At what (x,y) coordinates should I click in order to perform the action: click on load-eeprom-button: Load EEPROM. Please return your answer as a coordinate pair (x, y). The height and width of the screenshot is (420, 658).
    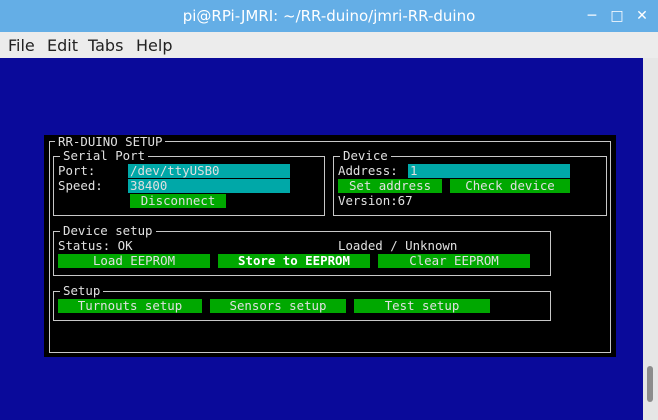
    Looking at the image, I should click on (134, 261).